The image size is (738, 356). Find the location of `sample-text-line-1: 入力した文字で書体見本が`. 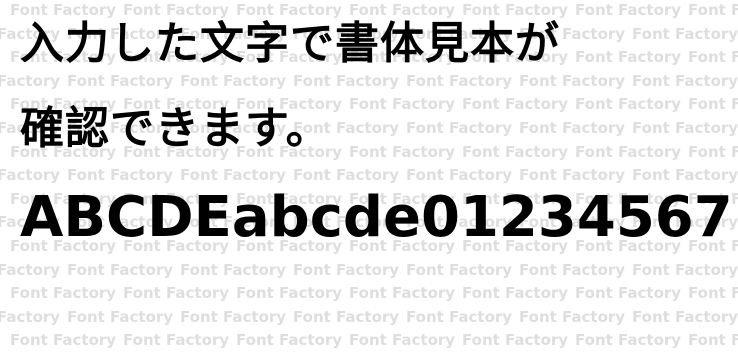

sample-text-line-1: 入力した文字で書体見本が is located at coordinates (290, 43).